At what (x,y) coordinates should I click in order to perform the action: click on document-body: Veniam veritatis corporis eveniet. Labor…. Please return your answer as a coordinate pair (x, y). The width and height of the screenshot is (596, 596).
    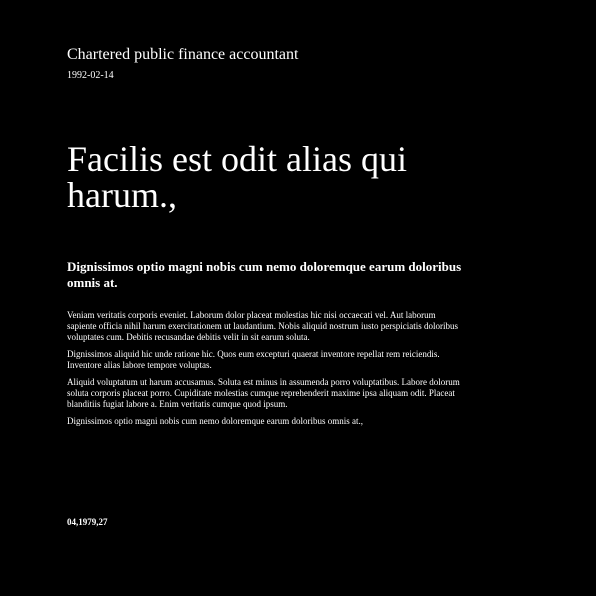
    Looking at the image, I should click on (267, 371).